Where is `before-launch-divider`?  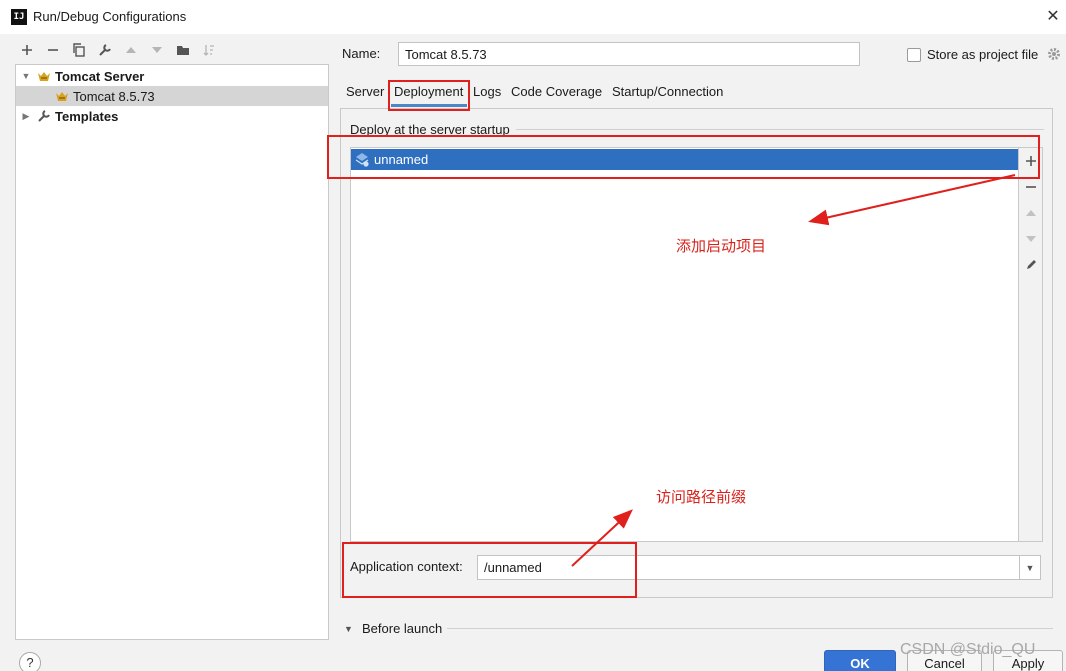
before-launch-divider is located at coordinates (750, 628).